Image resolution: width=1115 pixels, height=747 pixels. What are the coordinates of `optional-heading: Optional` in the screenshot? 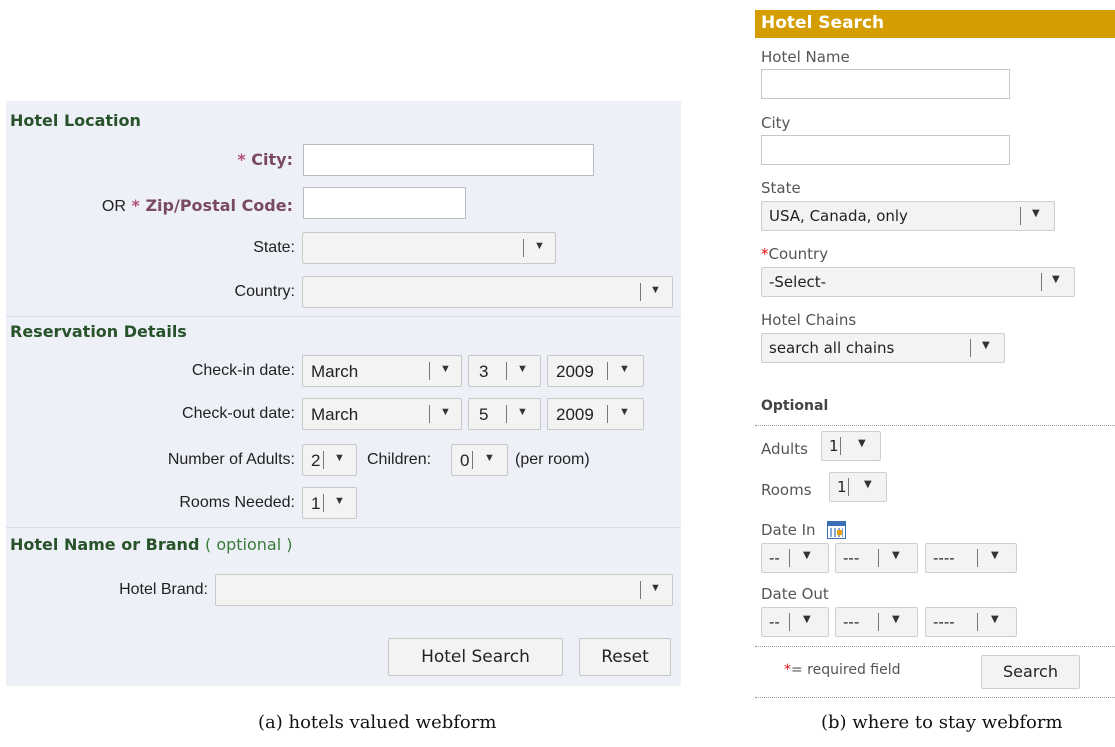 It's located at (795, 406).